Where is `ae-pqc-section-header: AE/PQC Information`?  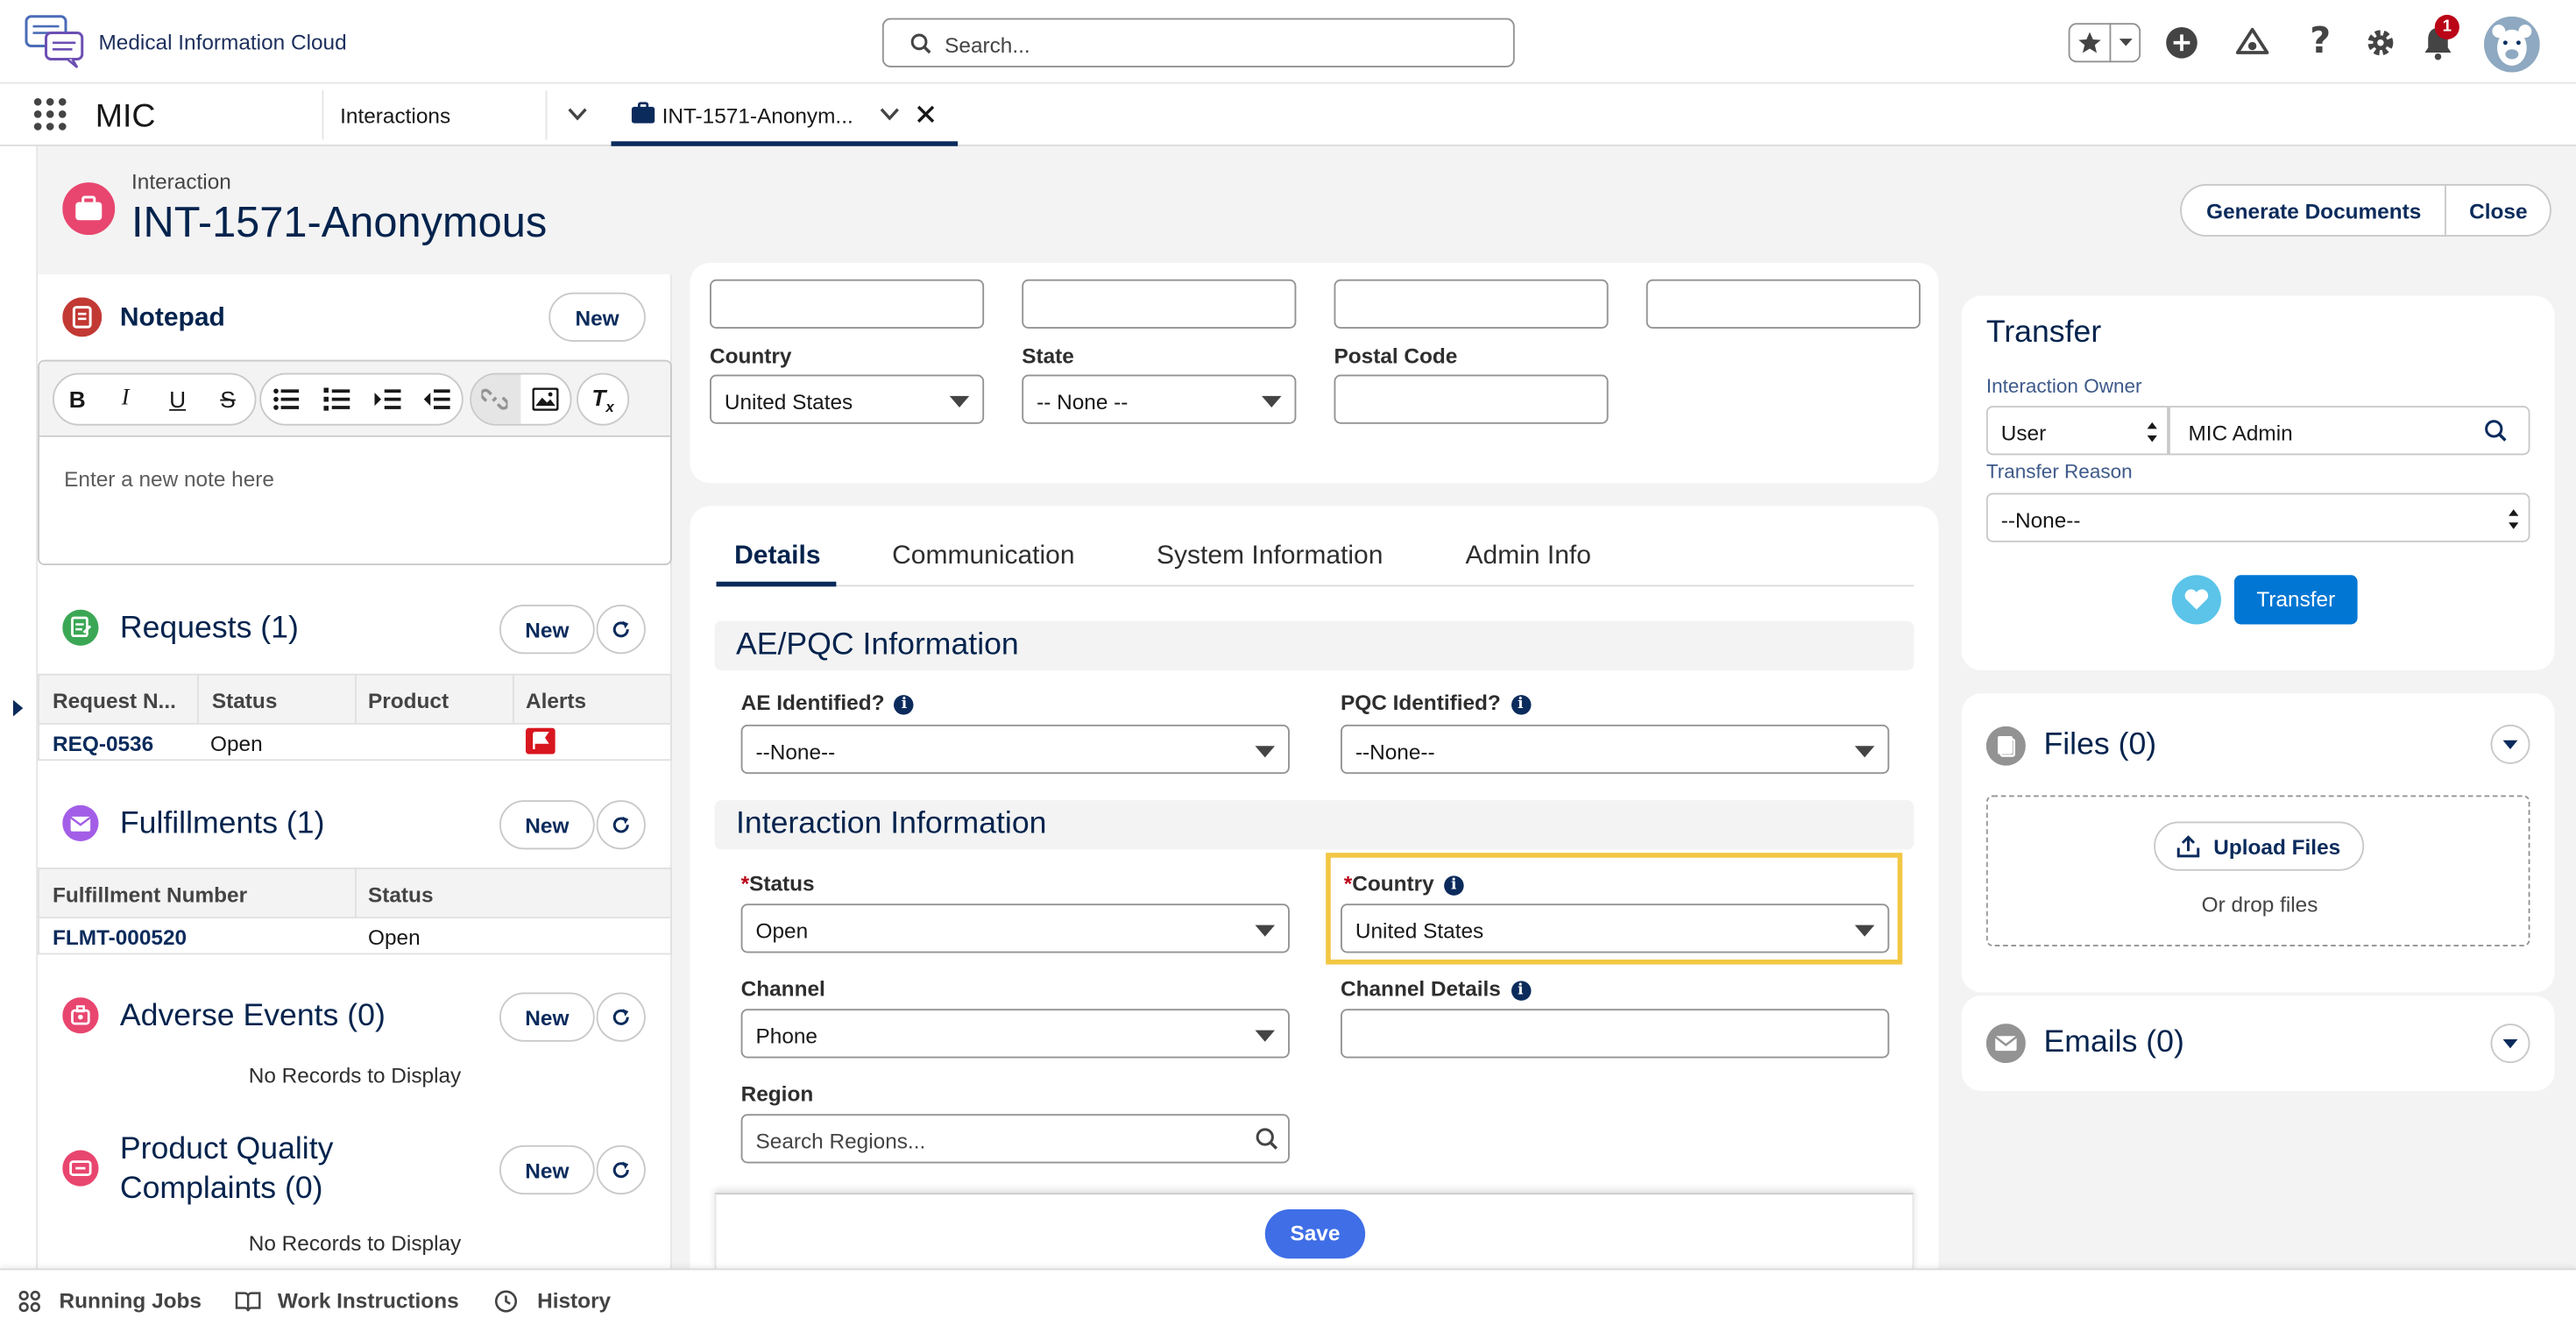 ae-pqc-section-header: AE/PQC Information is located at coordinates (1314, 645).